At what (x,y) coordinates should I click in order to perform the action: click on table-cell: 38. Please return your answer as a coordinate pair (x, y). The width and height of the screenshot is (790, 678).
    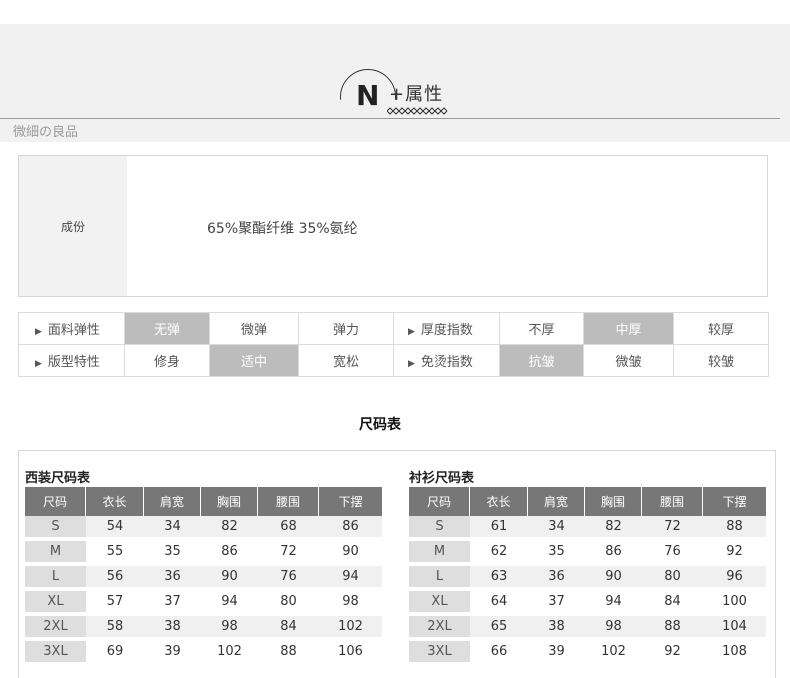
    Looking at the image, I should click on (172, 628).